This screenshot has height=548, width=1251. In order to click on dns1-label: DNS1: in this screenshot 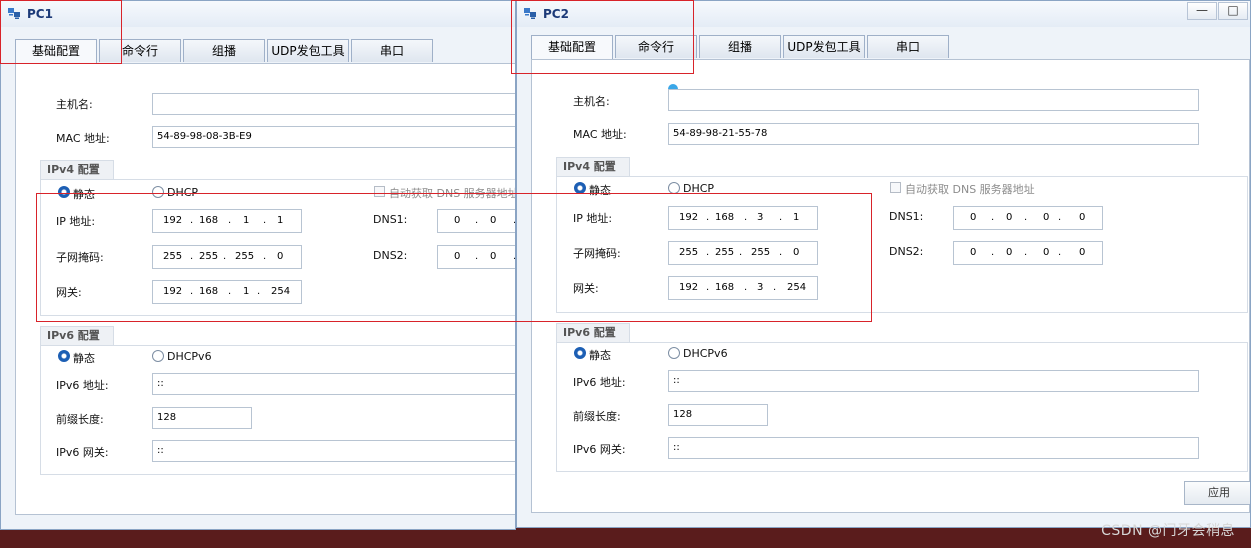, I will do `click(906, 216)`.